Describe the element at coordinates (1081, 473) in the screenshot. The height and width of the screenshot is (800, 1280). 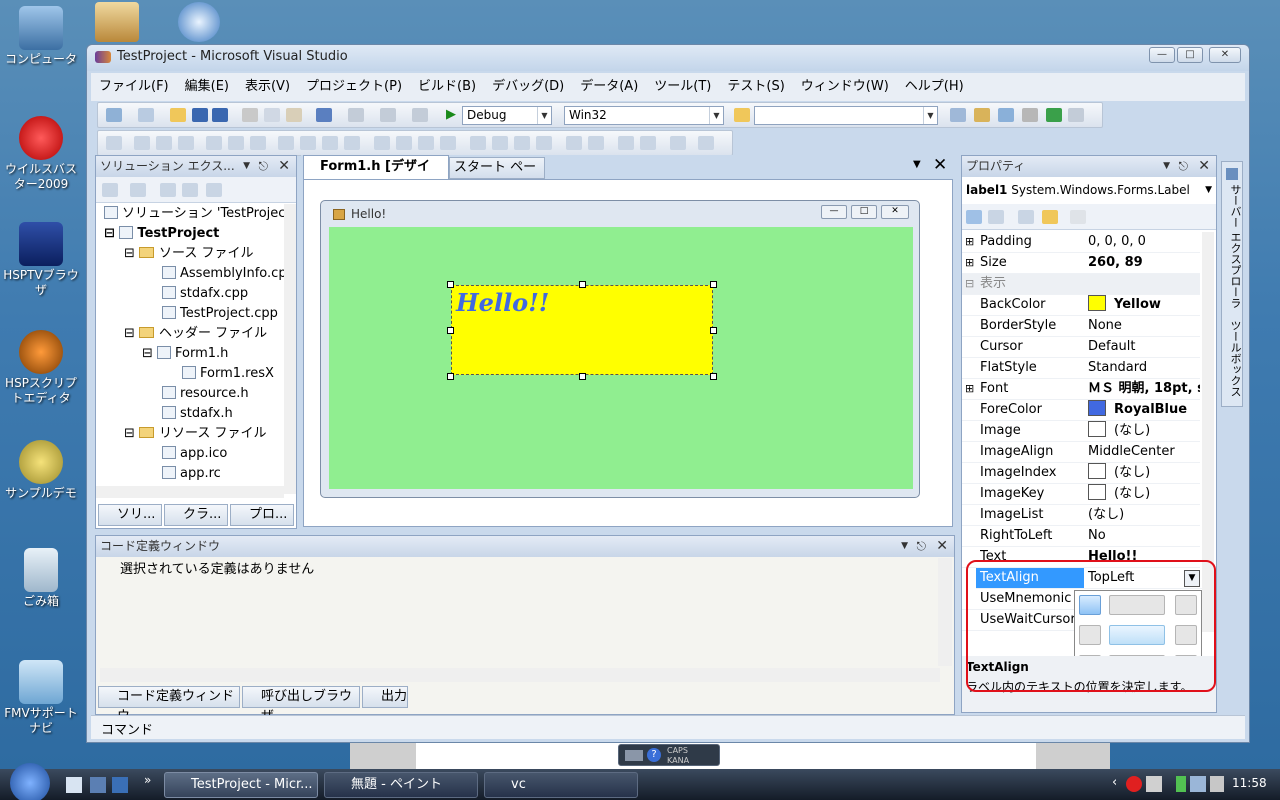
I see `prop-row-imageindex: ImageIndex (なし)` at that location.